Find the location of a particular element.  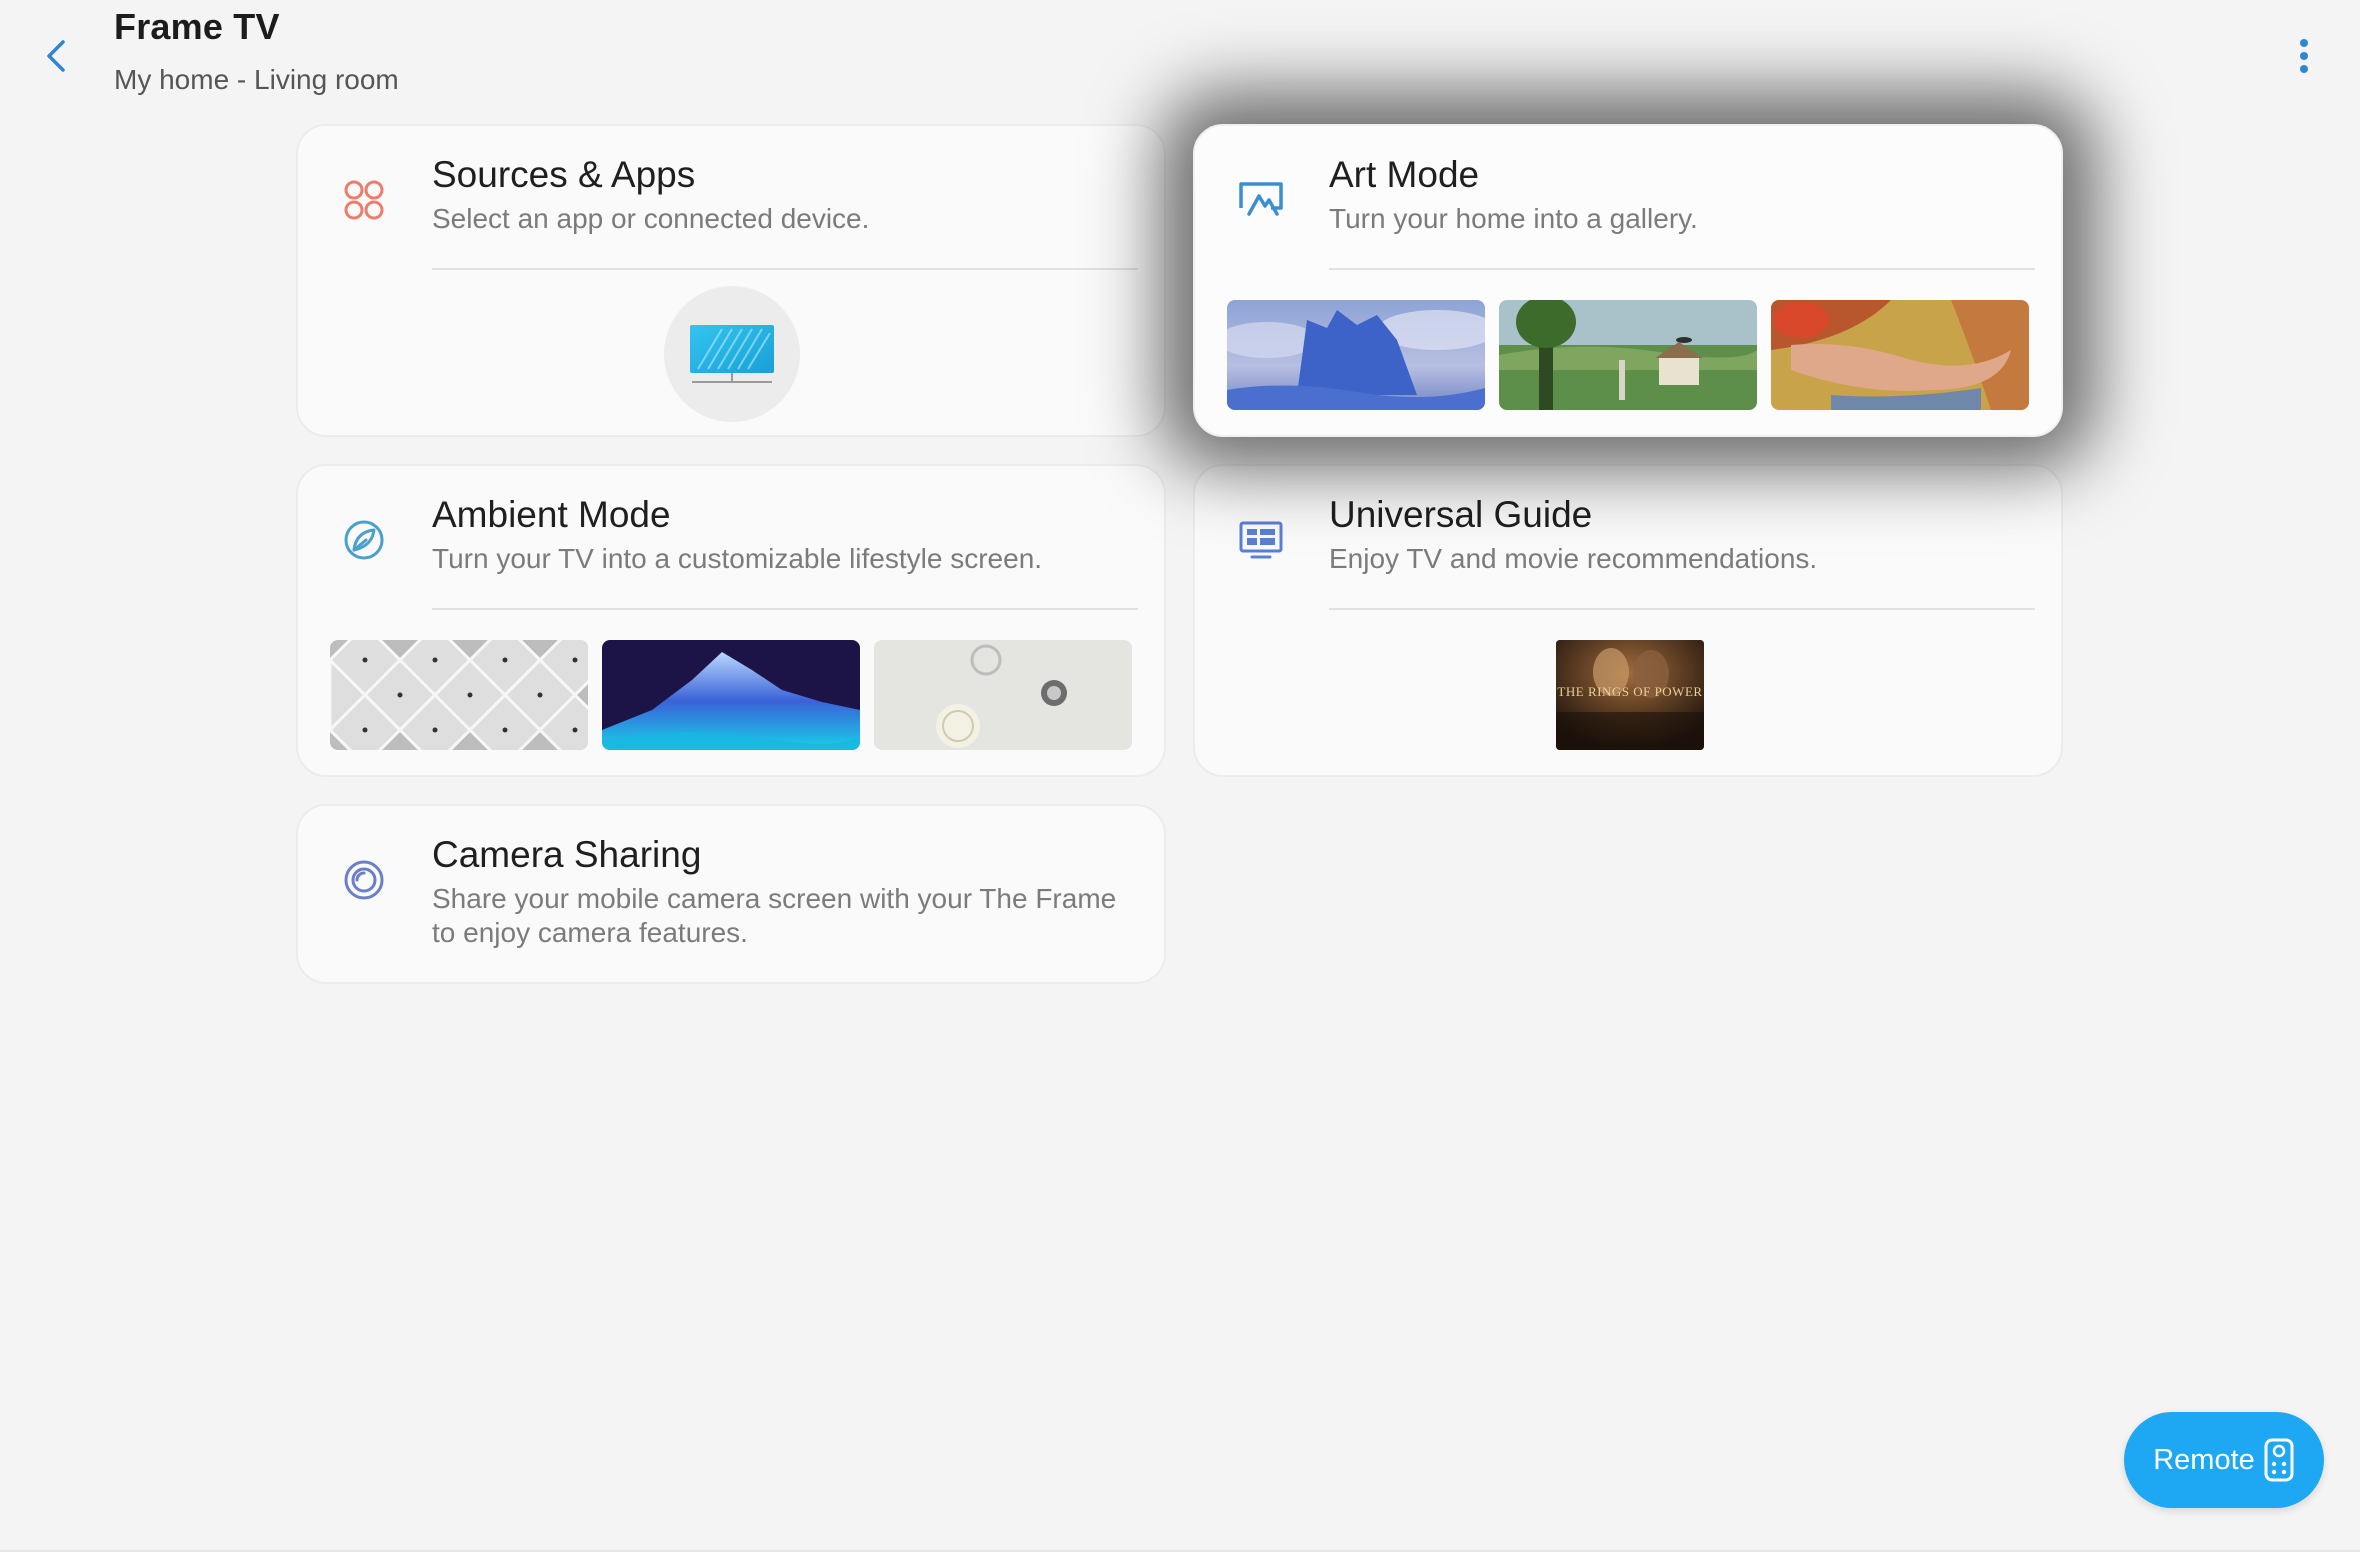

universal-guide-icon is located at coordinates (1261, 540).